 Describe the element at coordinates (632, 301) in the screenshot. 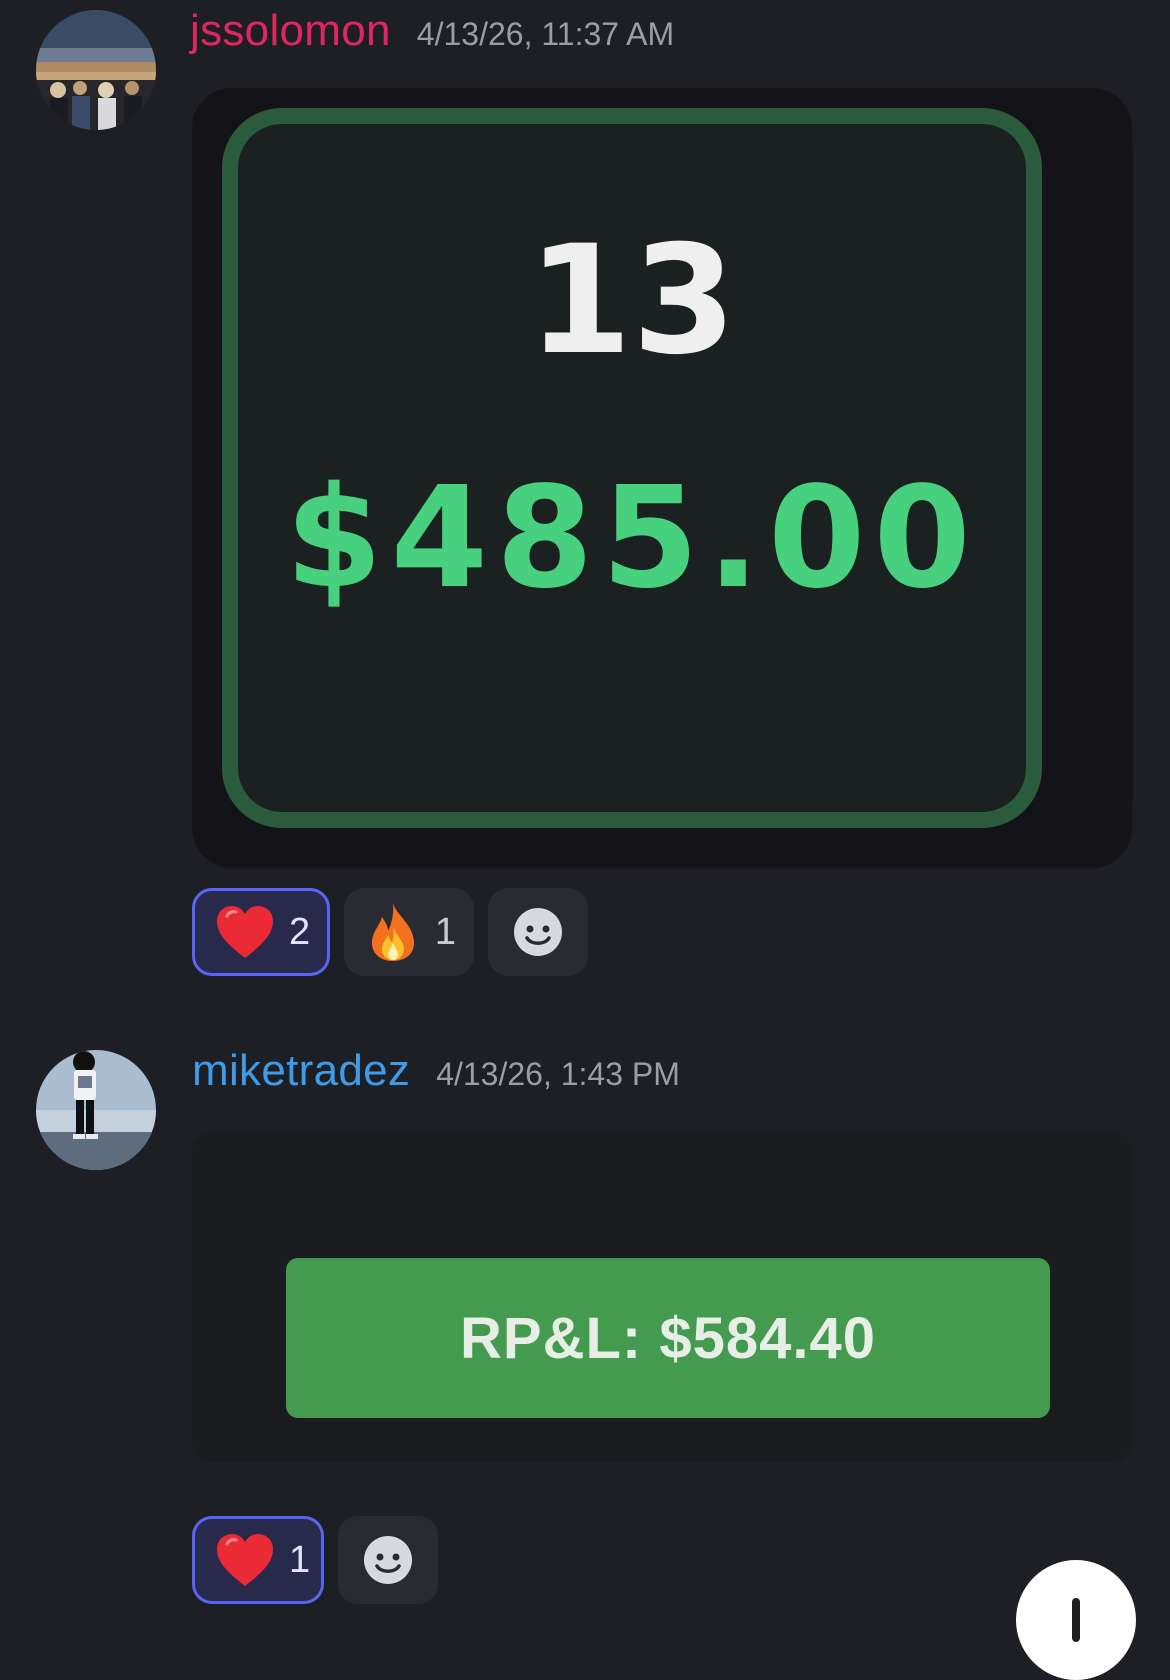

I see `stat-count: 13` at that location.